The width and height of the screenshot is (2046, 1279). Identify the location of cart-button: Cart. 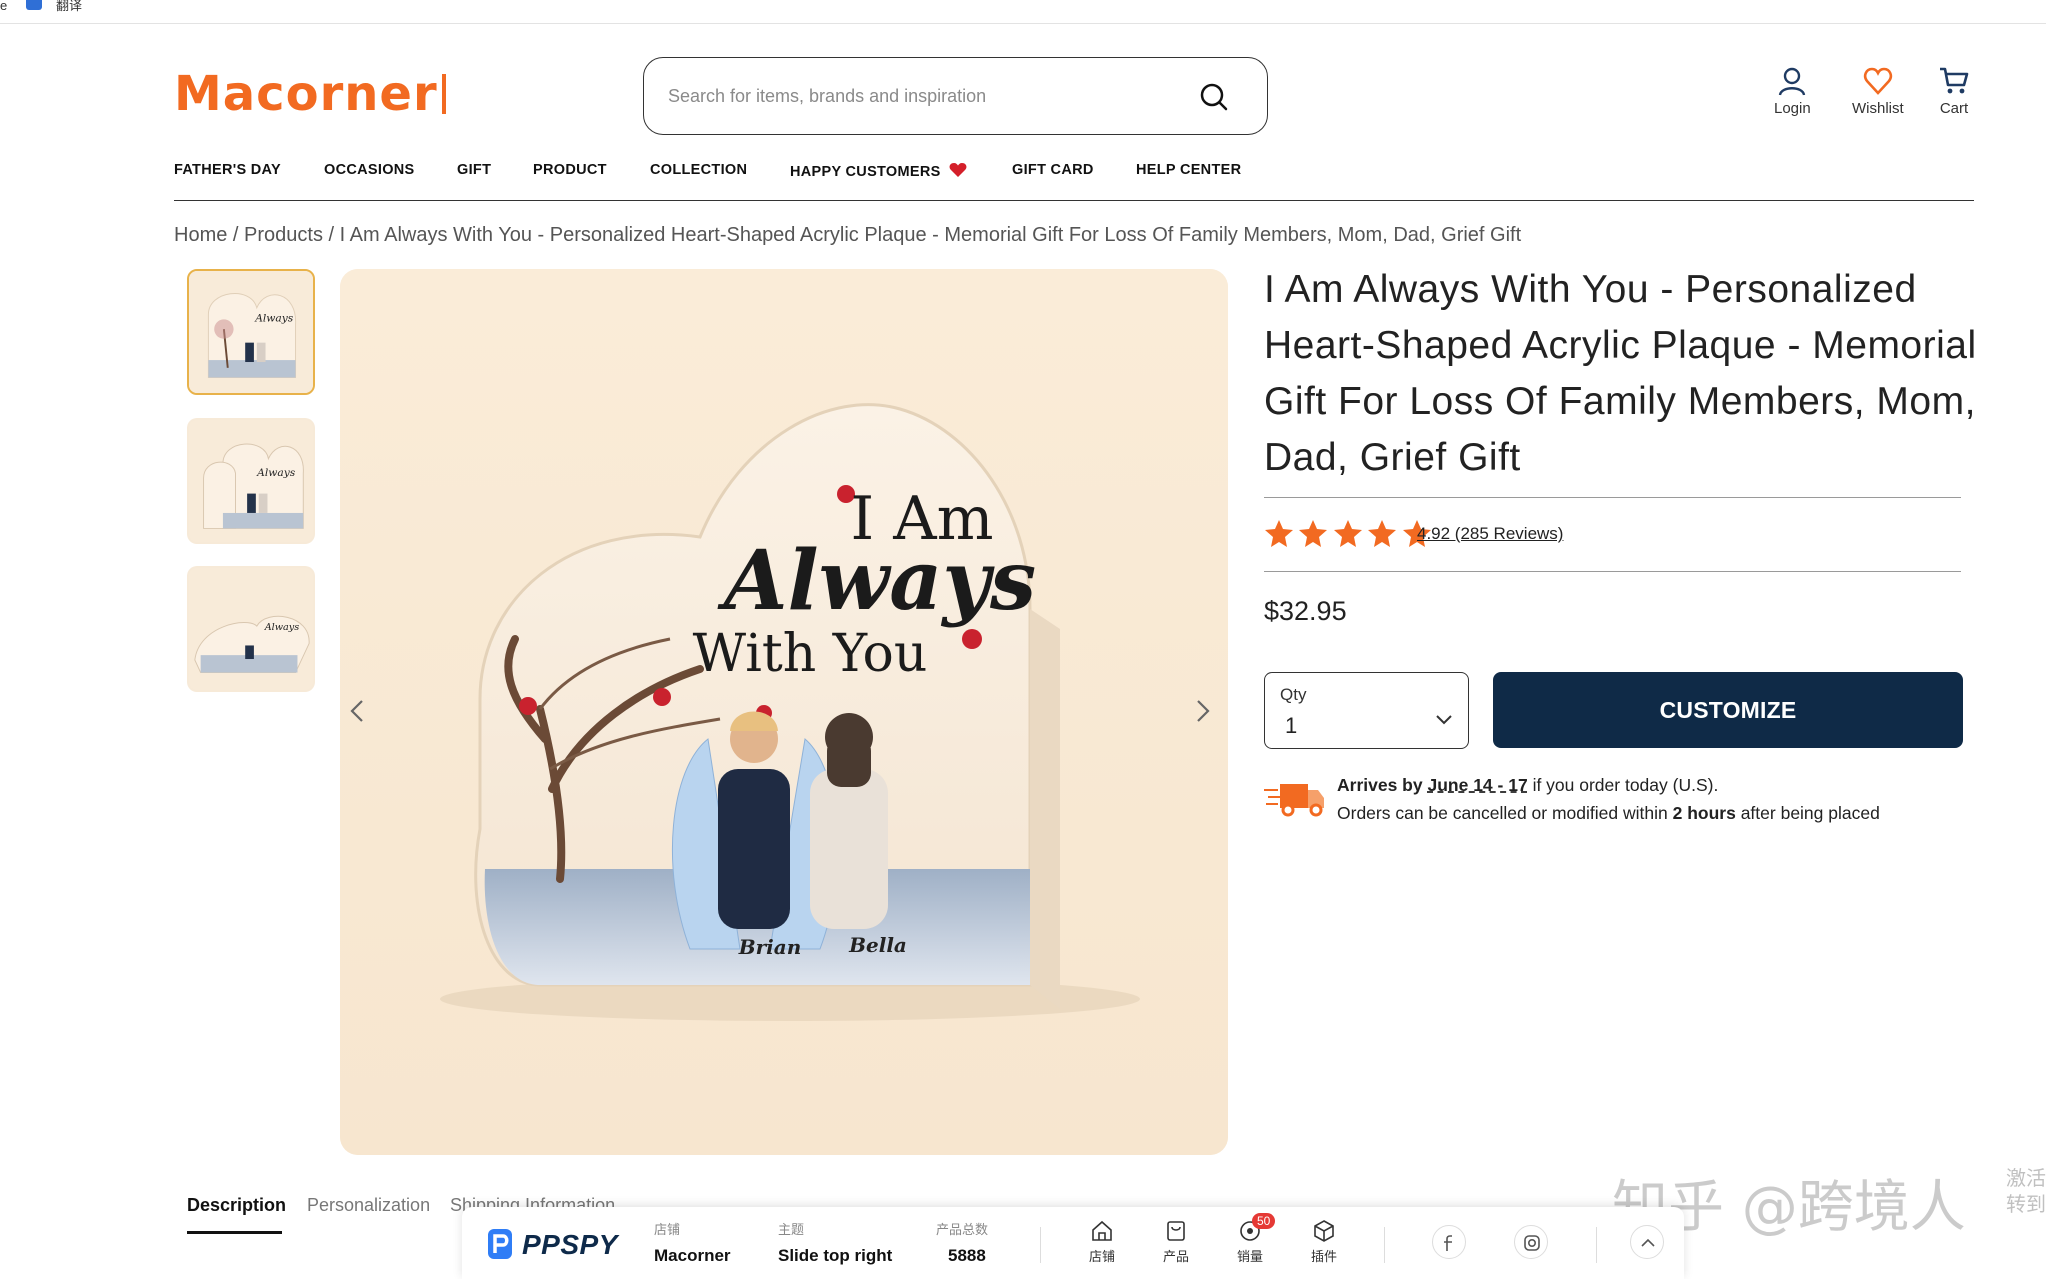
(1954, 91).